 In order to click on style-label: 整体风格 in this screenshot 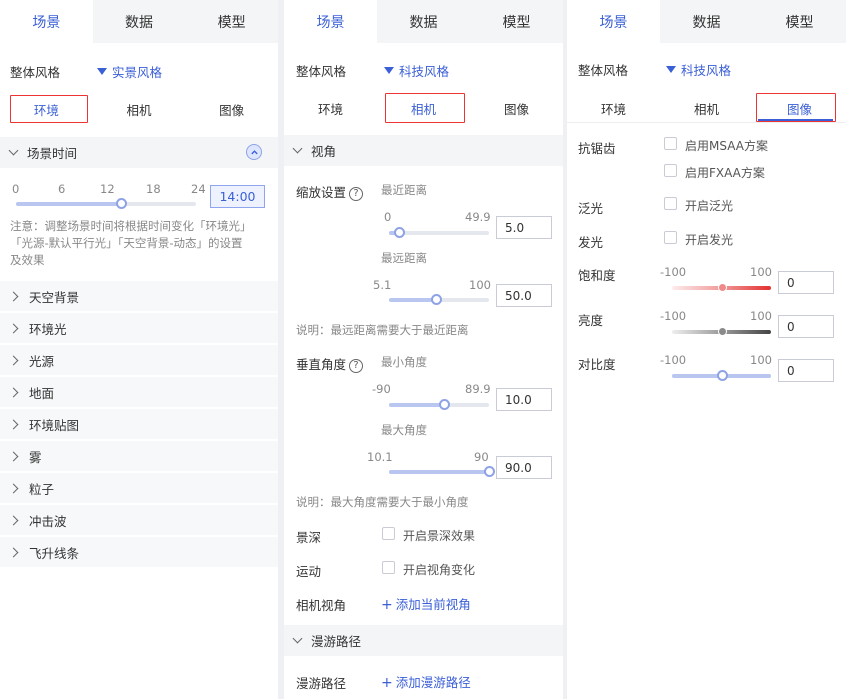, I will do `click(35, 72)`.